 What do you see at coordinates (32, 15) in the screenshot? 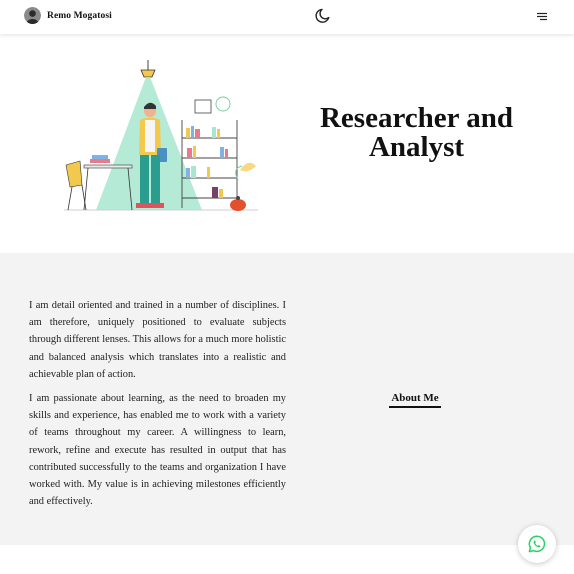
I see `avatar` at bounding box center [32, 15].